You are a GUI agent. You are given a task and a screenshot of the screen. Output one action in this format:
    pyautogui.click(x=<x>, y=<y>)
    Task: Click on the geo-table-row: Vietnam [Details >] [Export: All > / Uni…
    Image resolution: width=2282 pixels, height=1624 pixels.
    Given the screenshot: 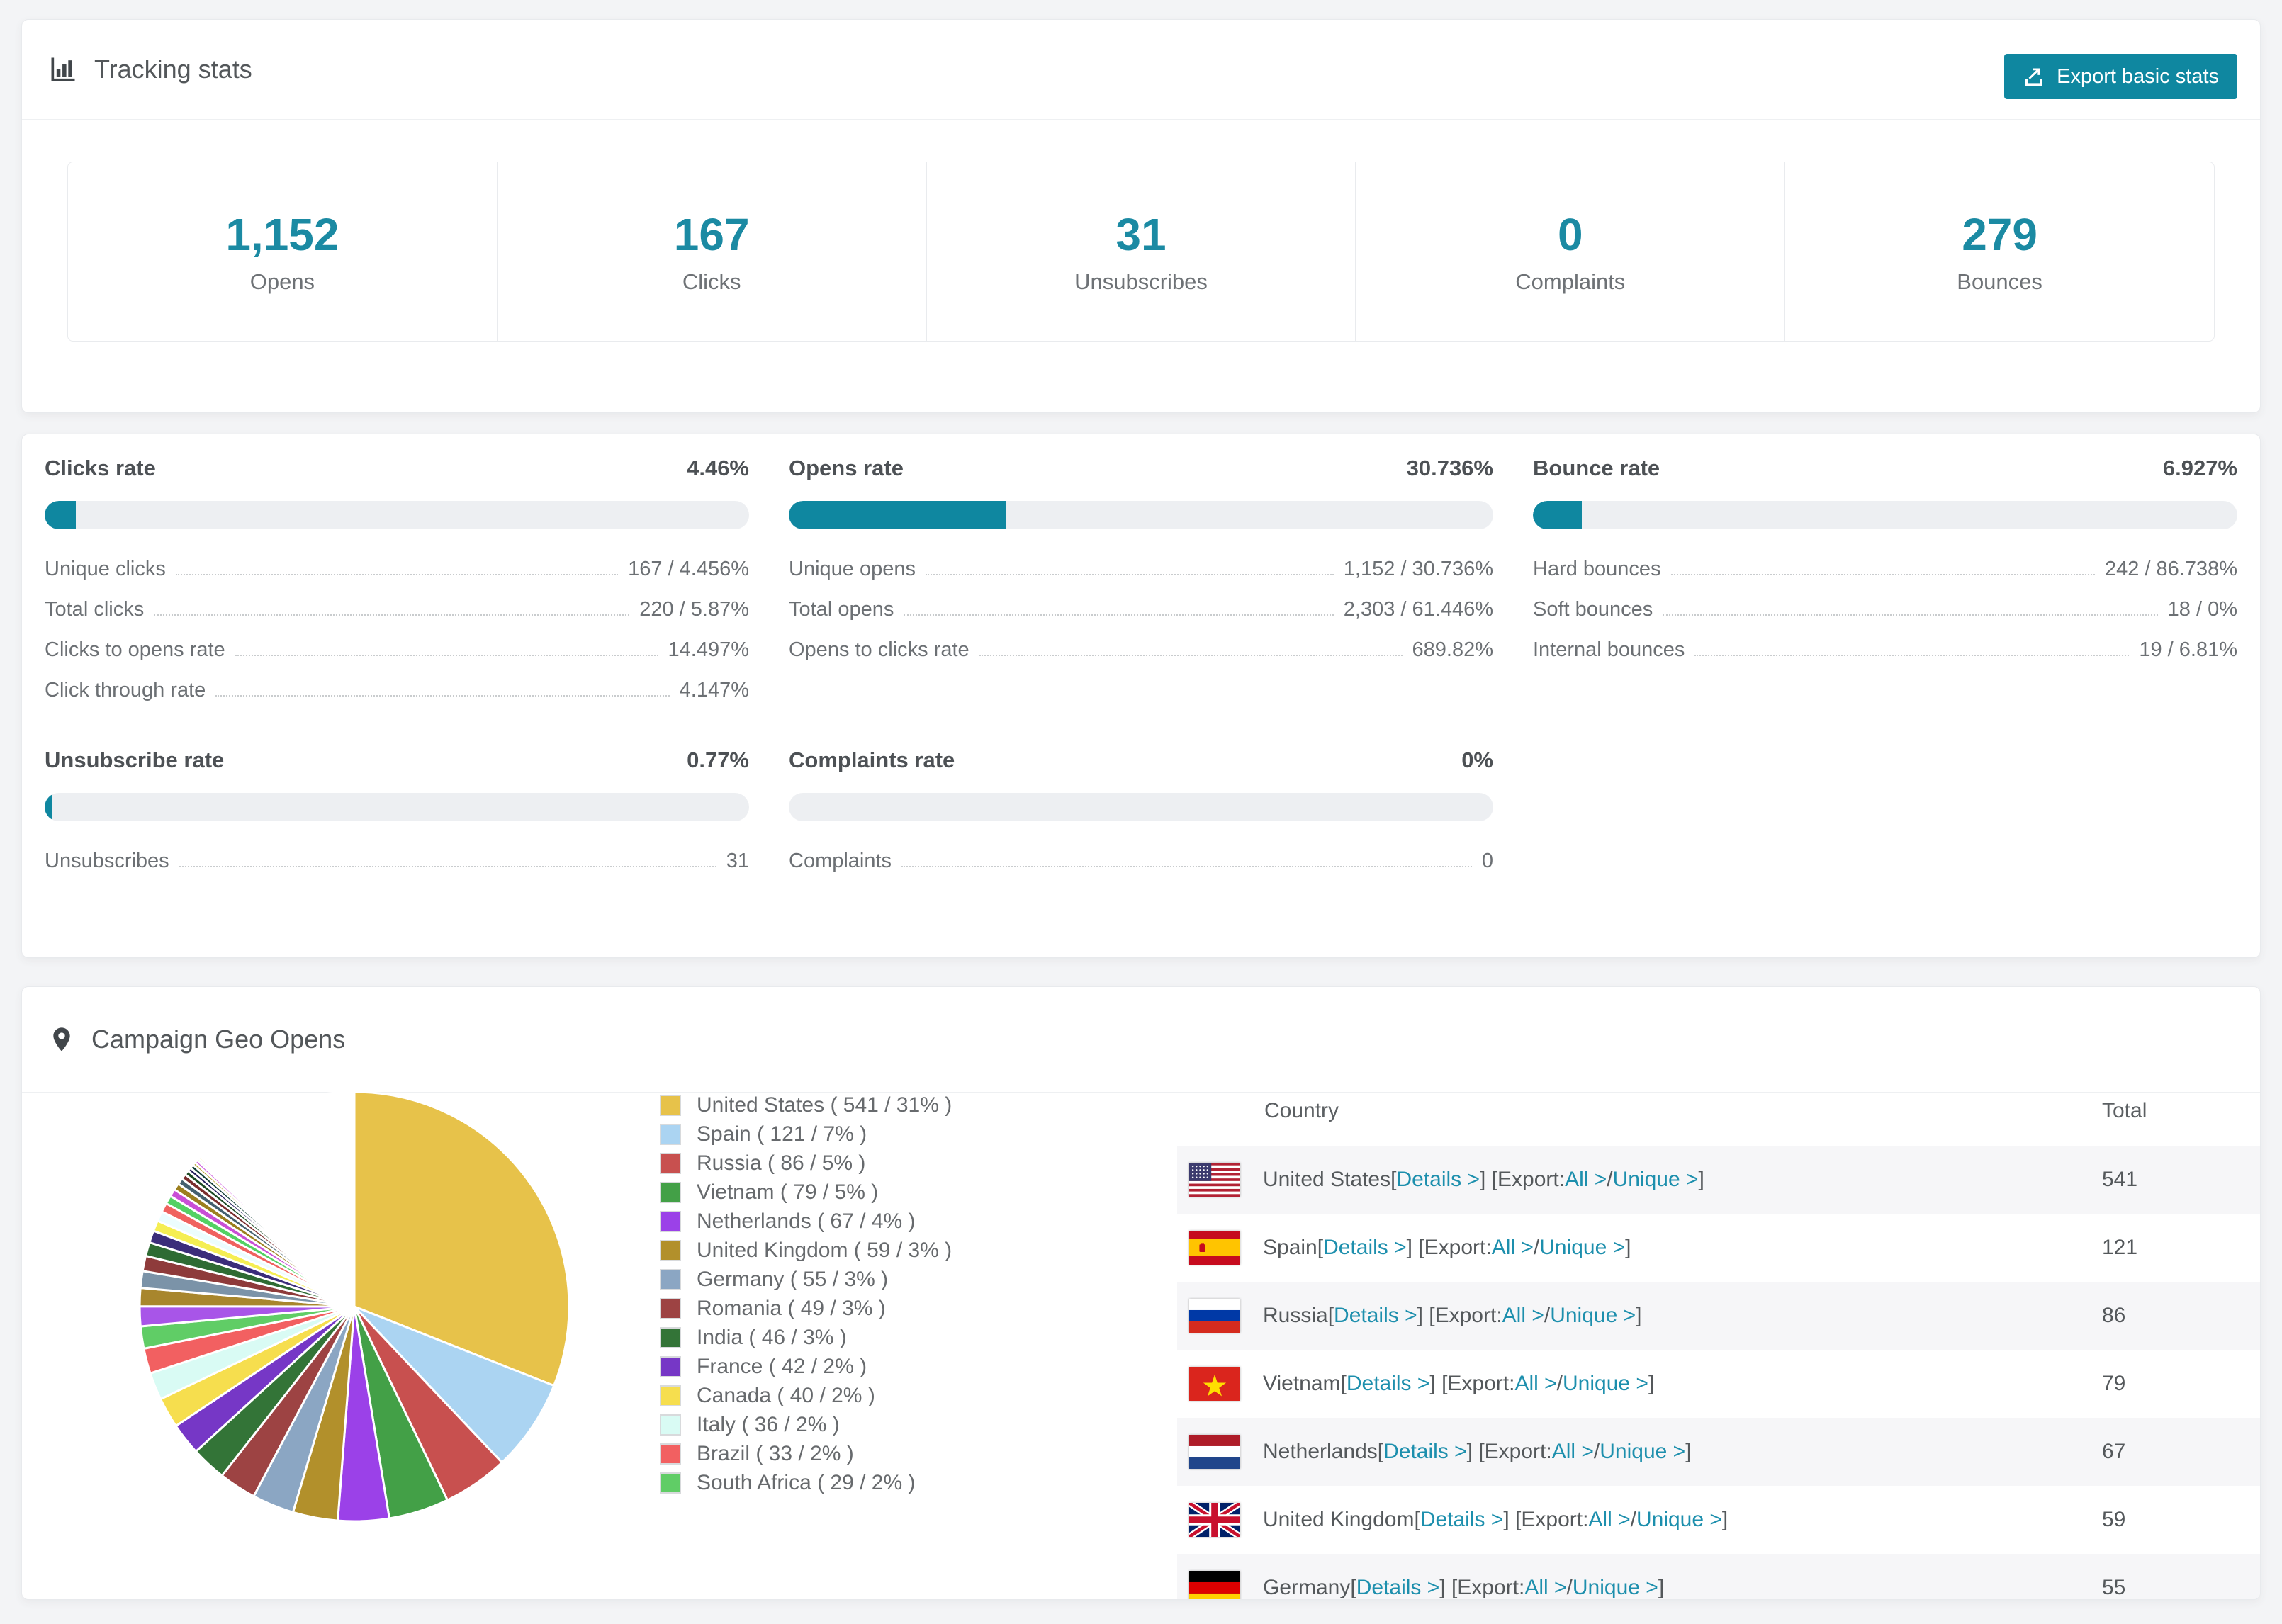 What is the action you would take?
    pyautogui.click(x=1718, y=1384)
    